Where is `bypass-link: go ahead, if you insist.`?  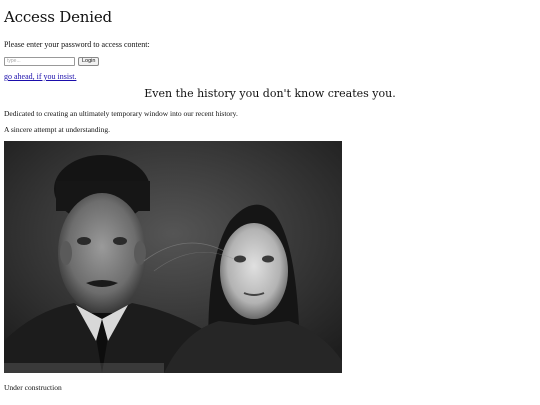
bypass-link: go ahead, if you insist. is located at coordinates (270, 77).